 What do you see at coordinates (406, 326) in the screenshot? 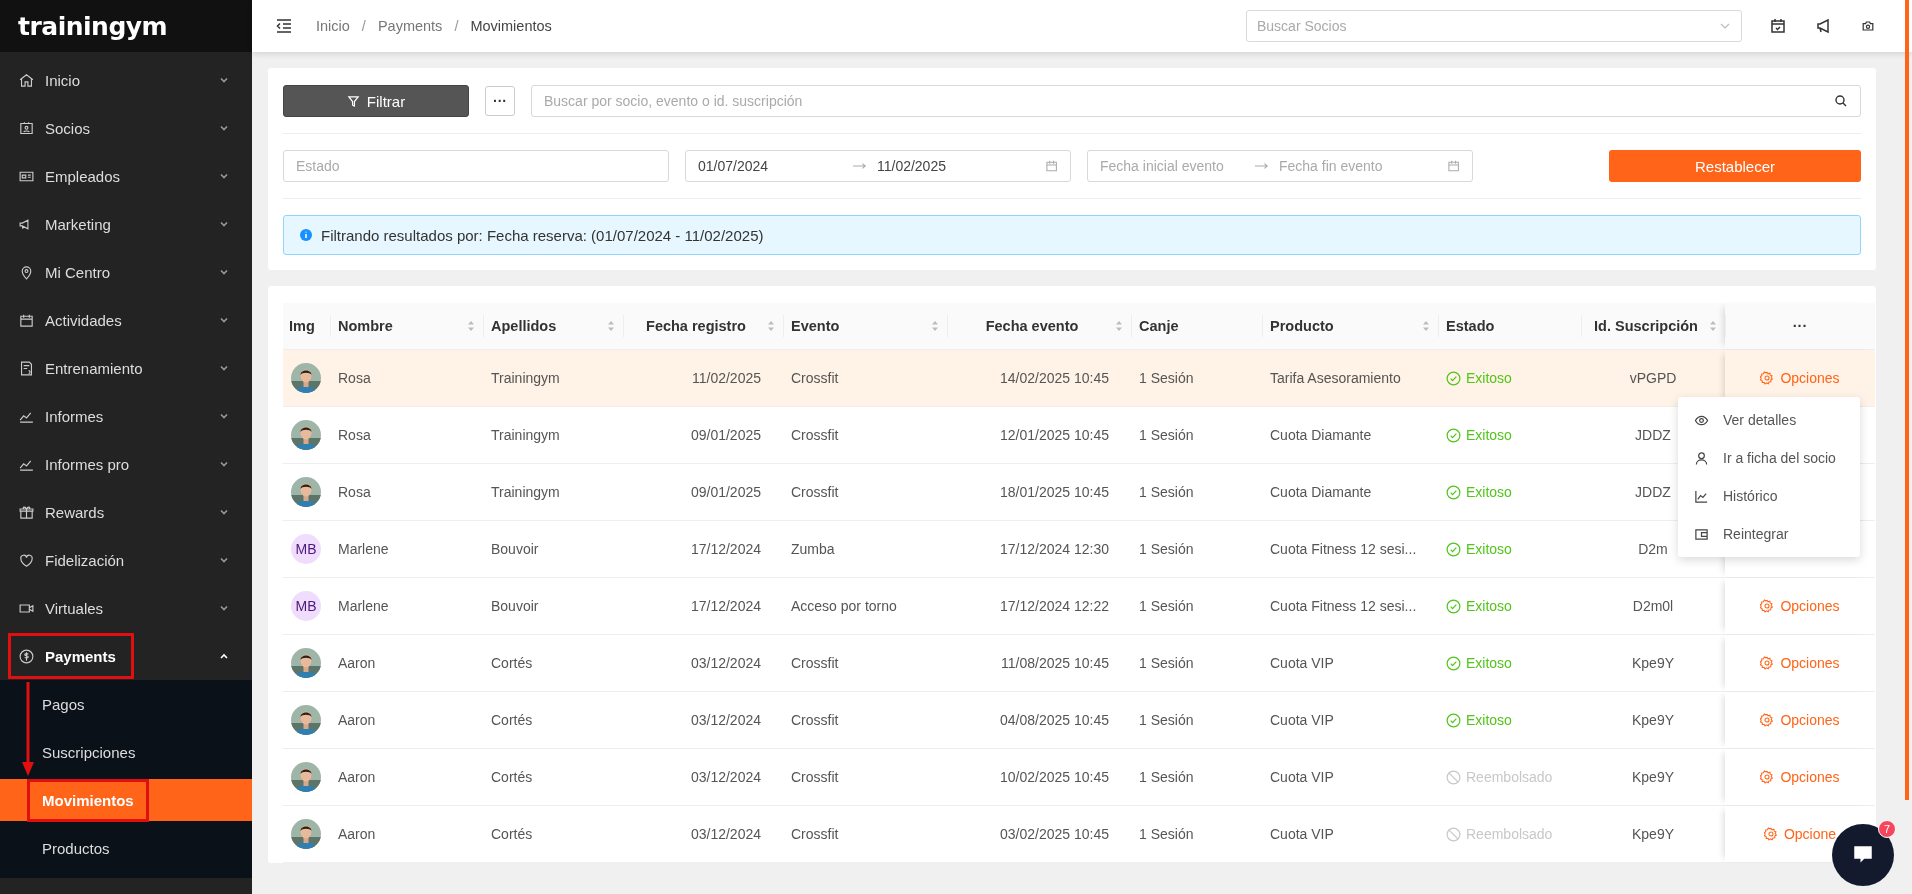
I see `column-header: Nombre` at bounding box center [406, 326].